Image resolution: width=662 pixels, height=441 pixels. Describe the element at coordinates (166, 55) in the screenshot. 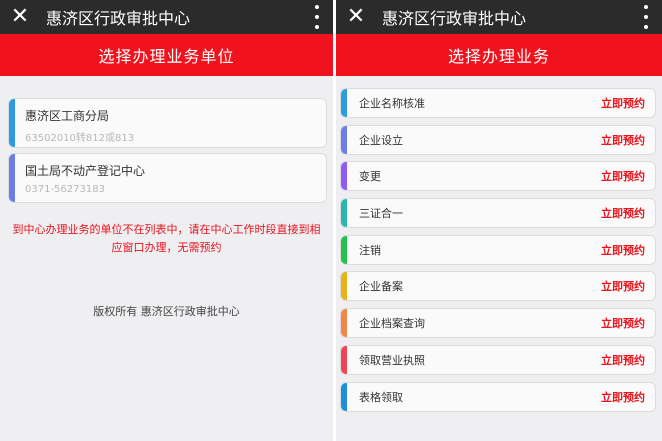

I see `section-banner: 选择办理业务单位` at that location.